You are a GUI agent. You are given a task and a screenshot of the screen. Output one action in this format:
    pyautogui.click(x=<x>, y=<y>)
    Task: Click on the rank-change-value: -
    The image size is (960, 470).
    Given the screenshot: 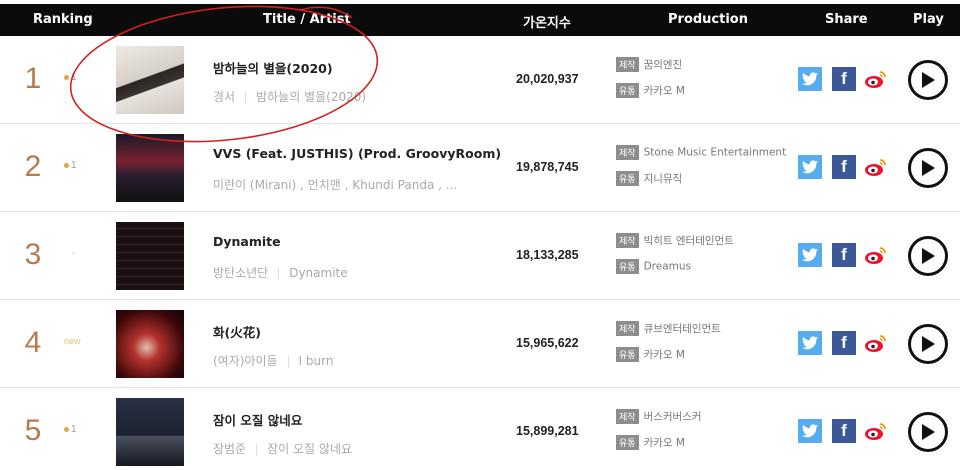 What is the action you would take?
    pyautogui.click(x=74, y=253)
    